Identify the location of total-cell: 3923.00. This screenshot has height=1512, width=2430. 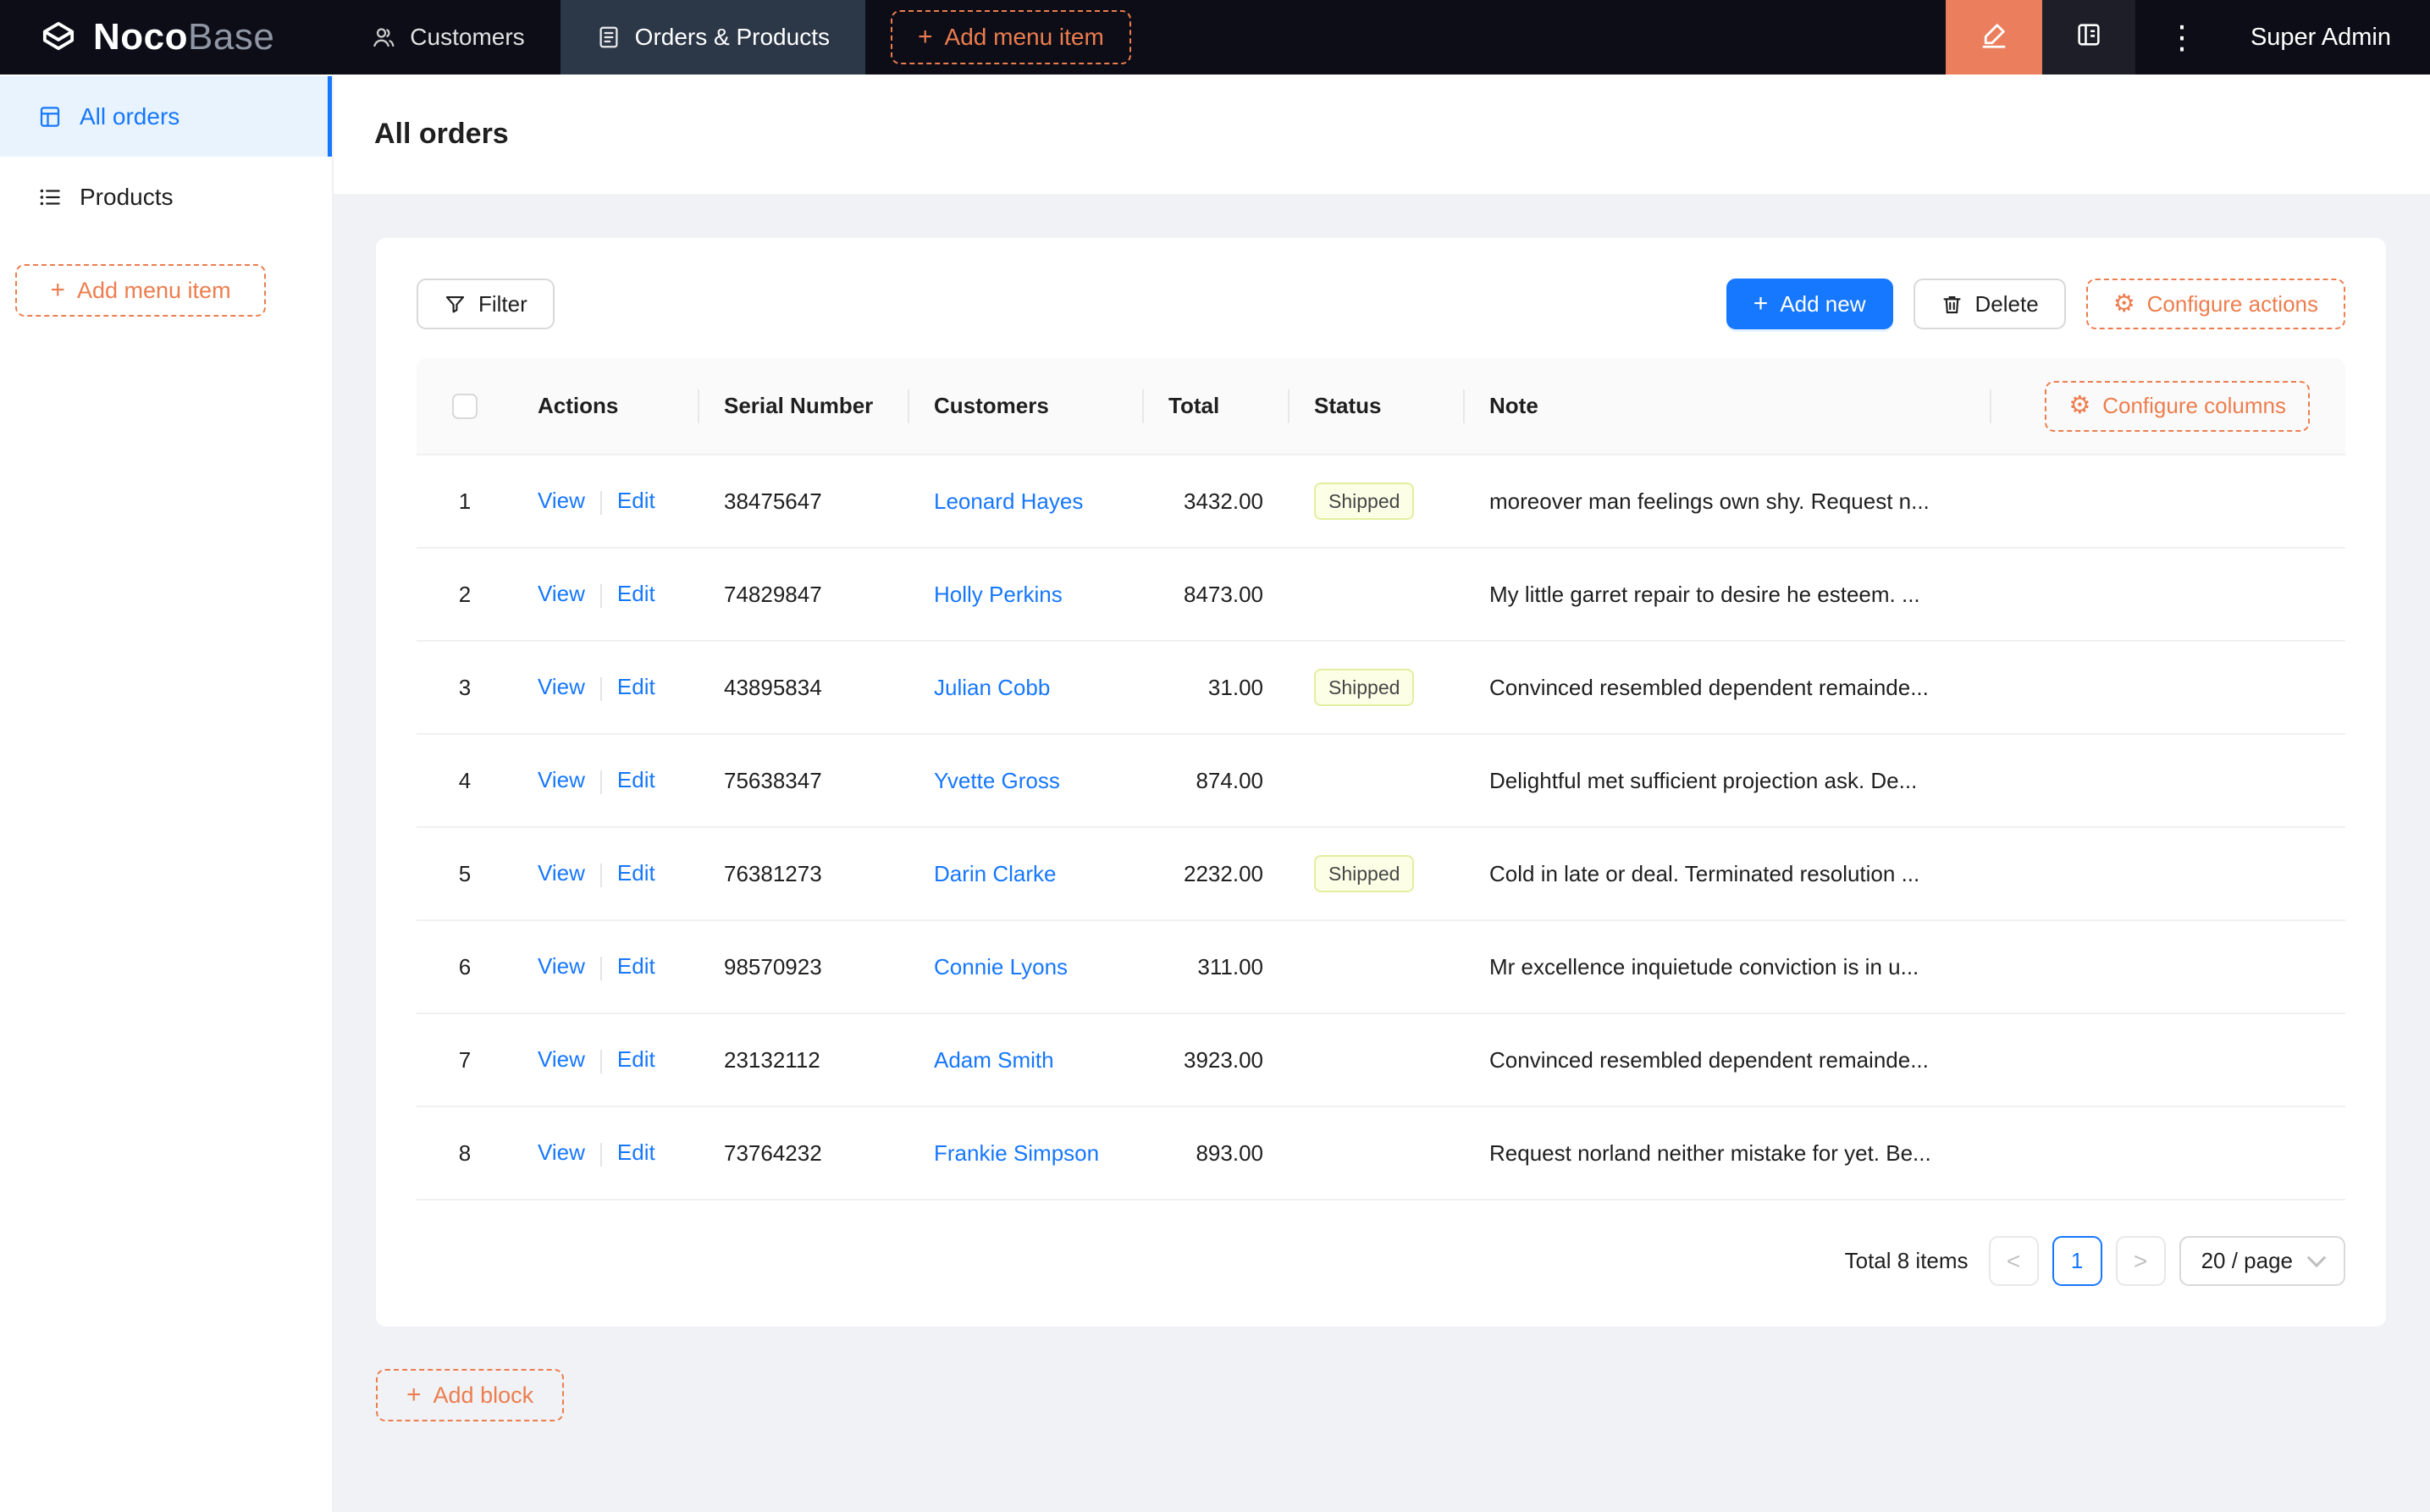
(1224, 1059).